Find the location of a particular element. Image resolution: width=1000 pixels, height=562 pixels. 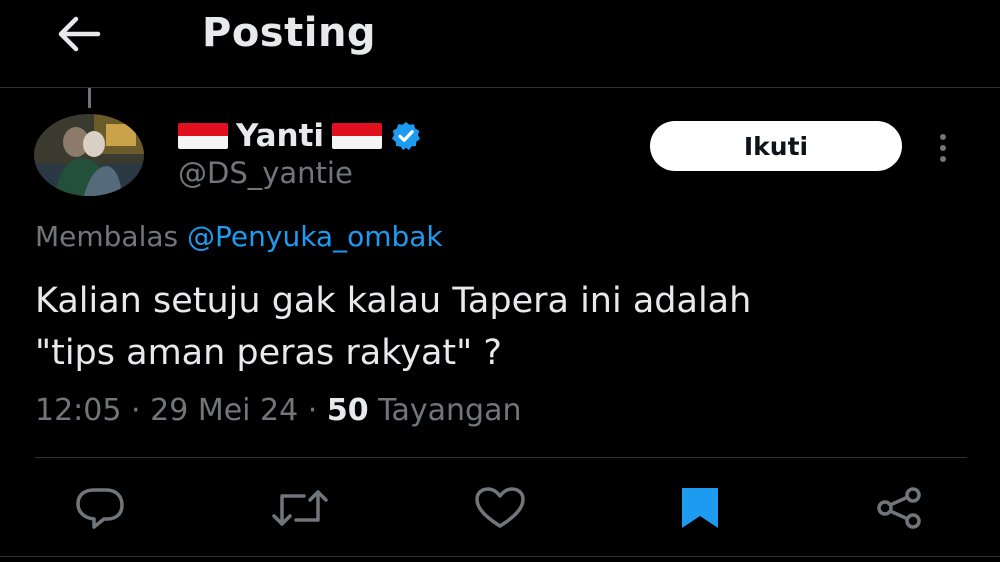

retweet-button is located at coordinates (300, 508).